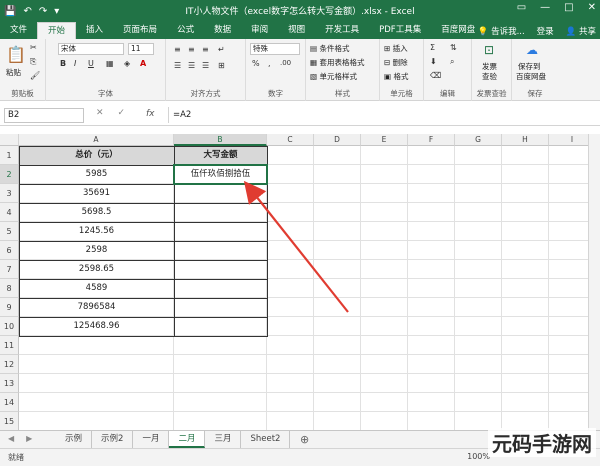 This screenshot has width=600, height=466. Describe the element at coordinates (122, 113) in the screenshot. I see `enter-icon: ✓` at that location.